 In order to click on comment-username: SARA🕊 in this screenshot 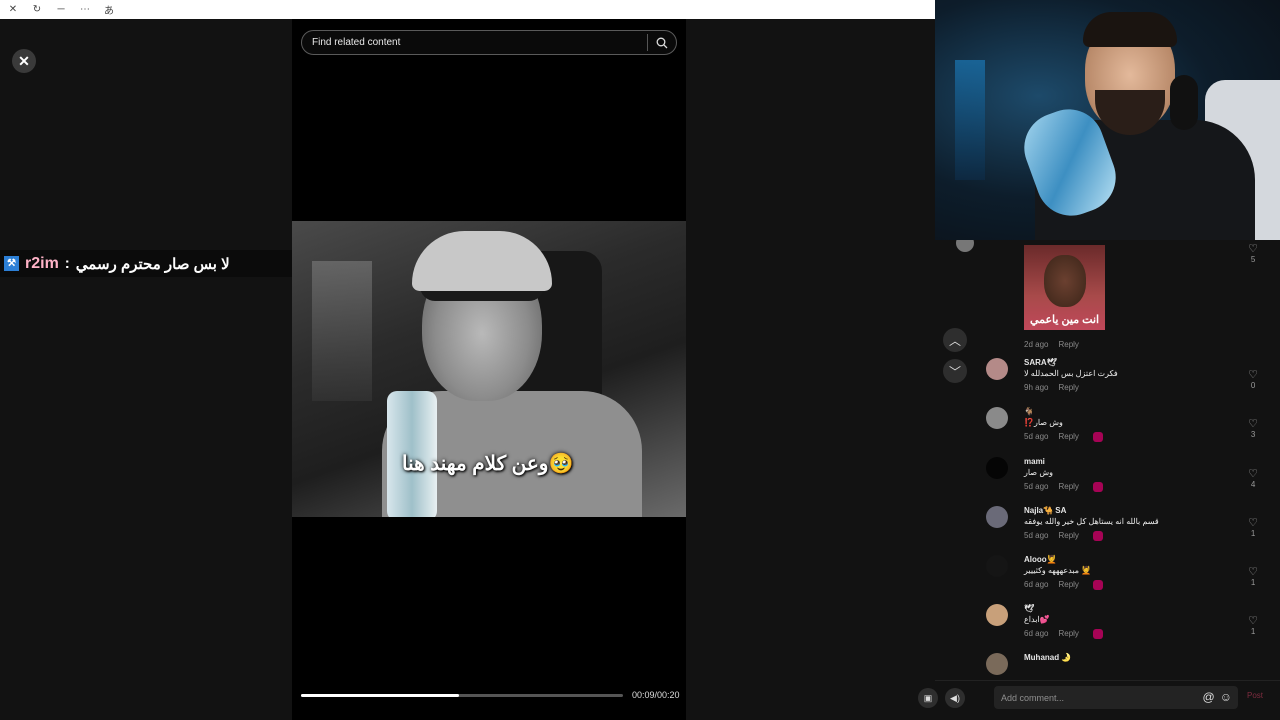, I will do `click(1040, 362)`.